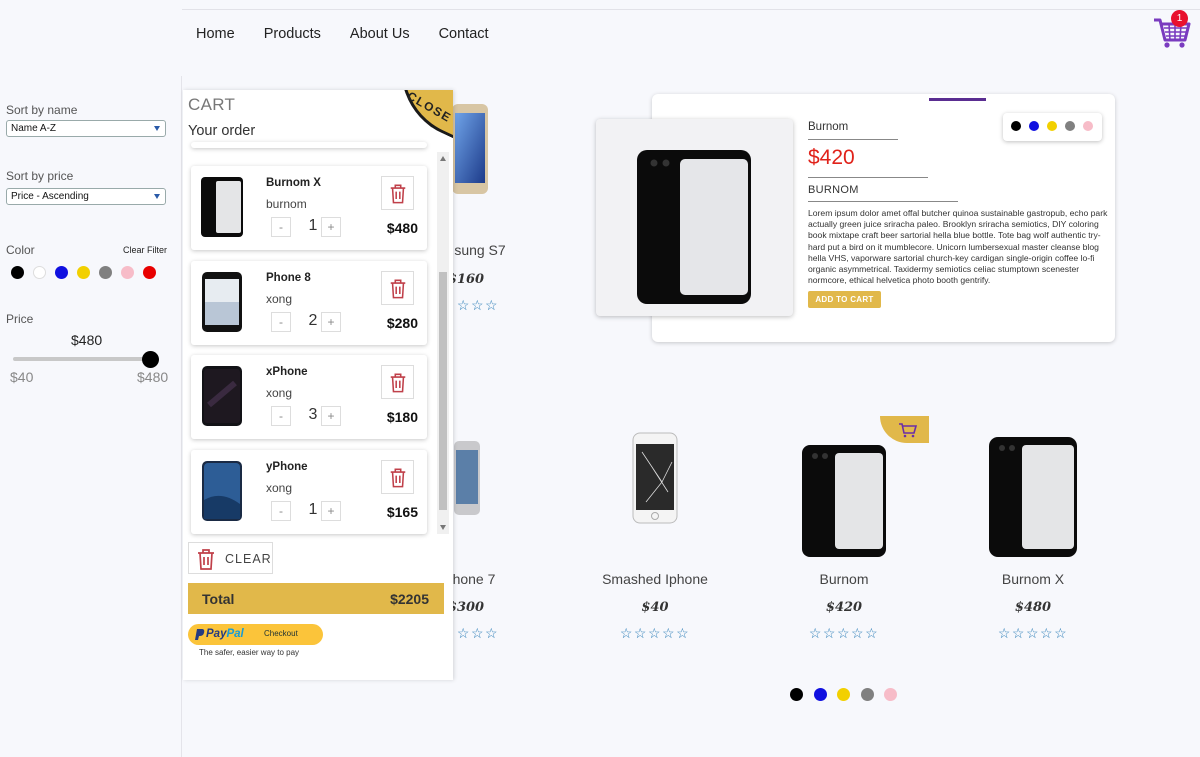  What do you see at coordinates (464, 34) in the screenshot?
I see `nav-contact: Contact` at bounding box center [464, 34].